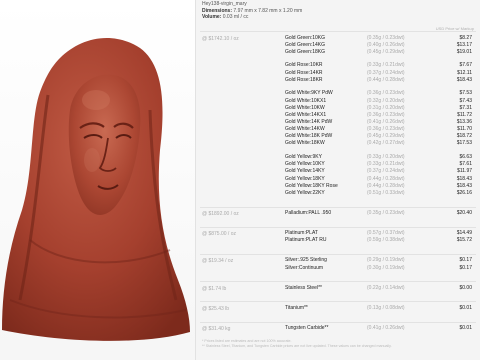  I want to click on material-name: Gold Green:10KG, so click(305, 37).